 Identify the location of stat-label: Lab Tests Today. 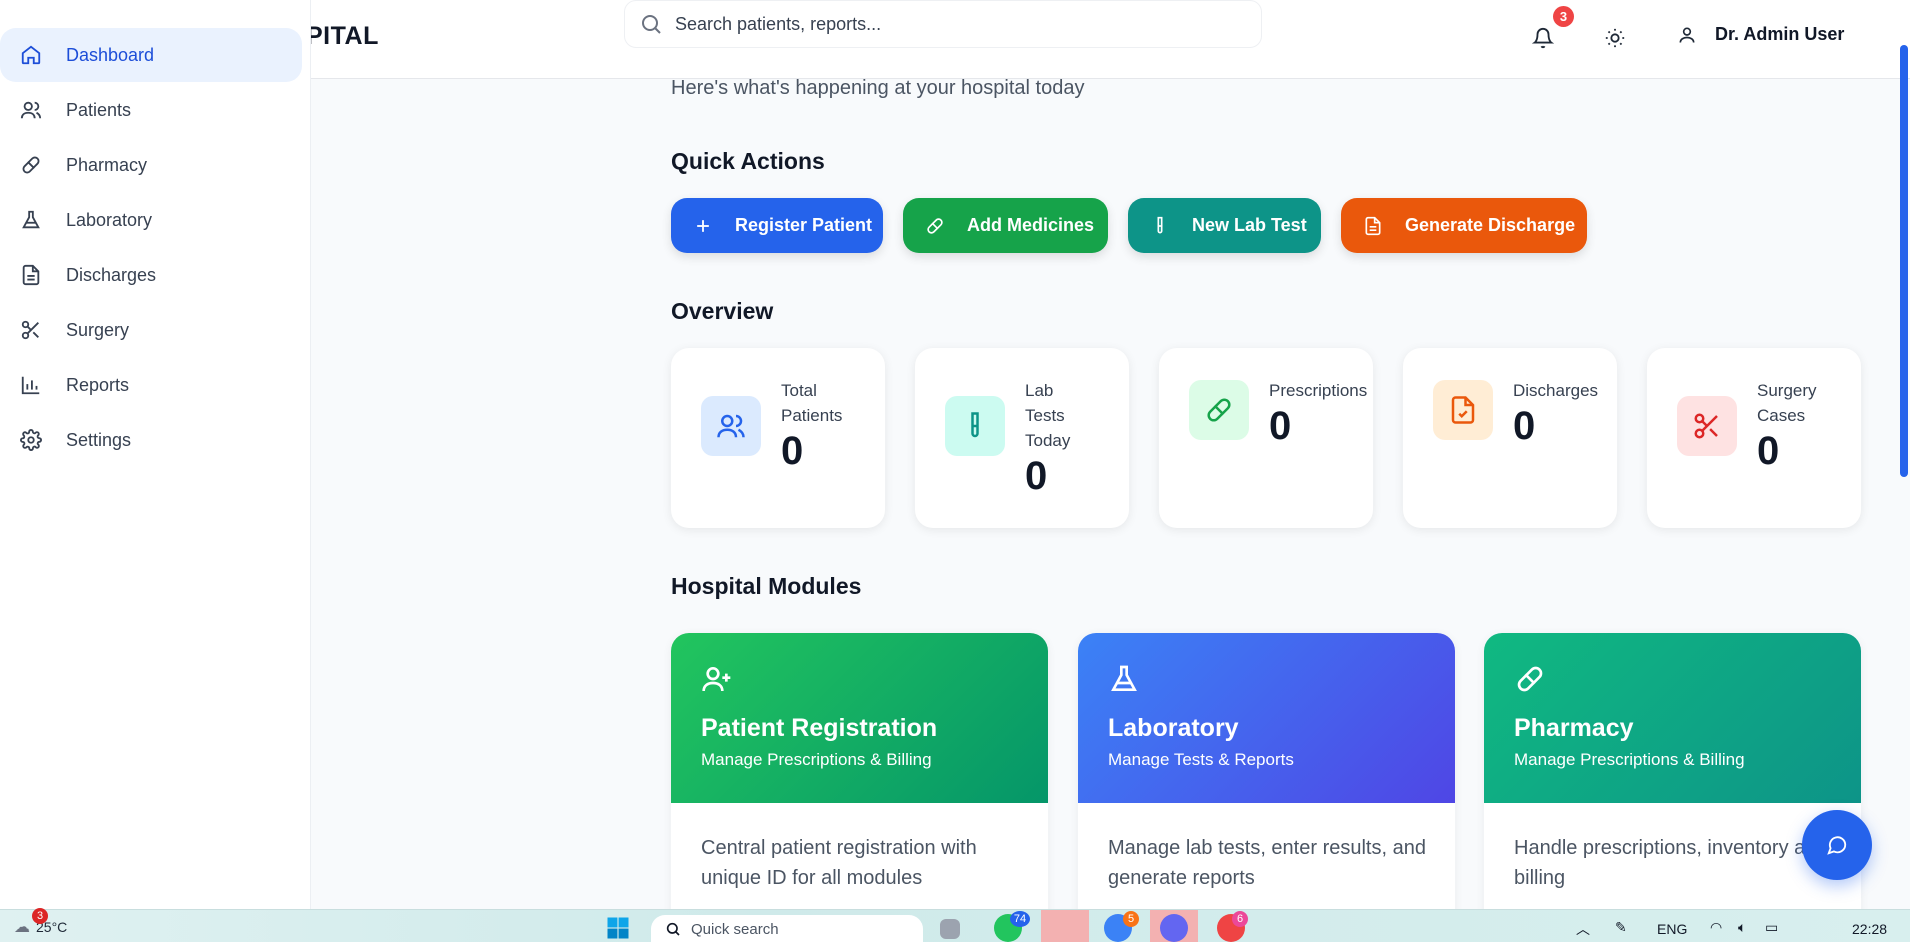
(1048, 415).